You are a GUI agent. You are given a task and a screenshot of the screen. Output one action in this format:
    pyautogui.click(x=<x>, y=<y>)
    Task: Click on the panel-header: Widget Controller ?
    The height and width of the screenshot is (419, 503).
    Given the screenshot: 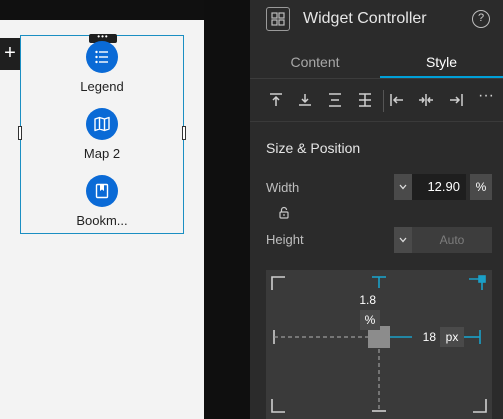 What is the action you would take?
    pyautogui.click(x=376, y=20)
    